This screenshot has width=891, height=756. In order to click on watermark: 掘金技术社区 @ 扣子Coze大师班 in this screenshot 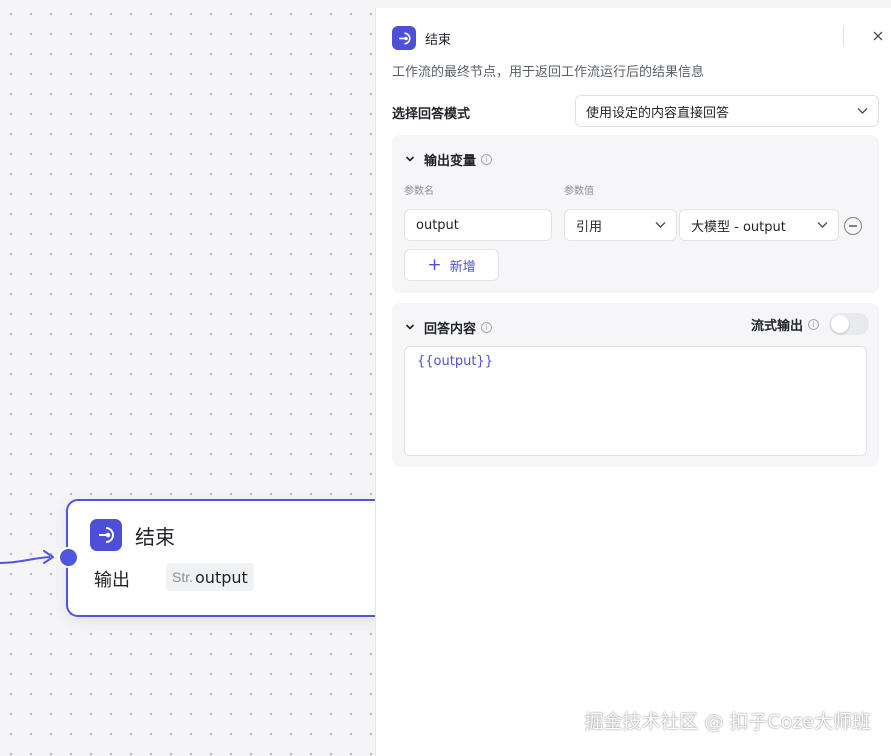, I will do `click(727, 722)`.